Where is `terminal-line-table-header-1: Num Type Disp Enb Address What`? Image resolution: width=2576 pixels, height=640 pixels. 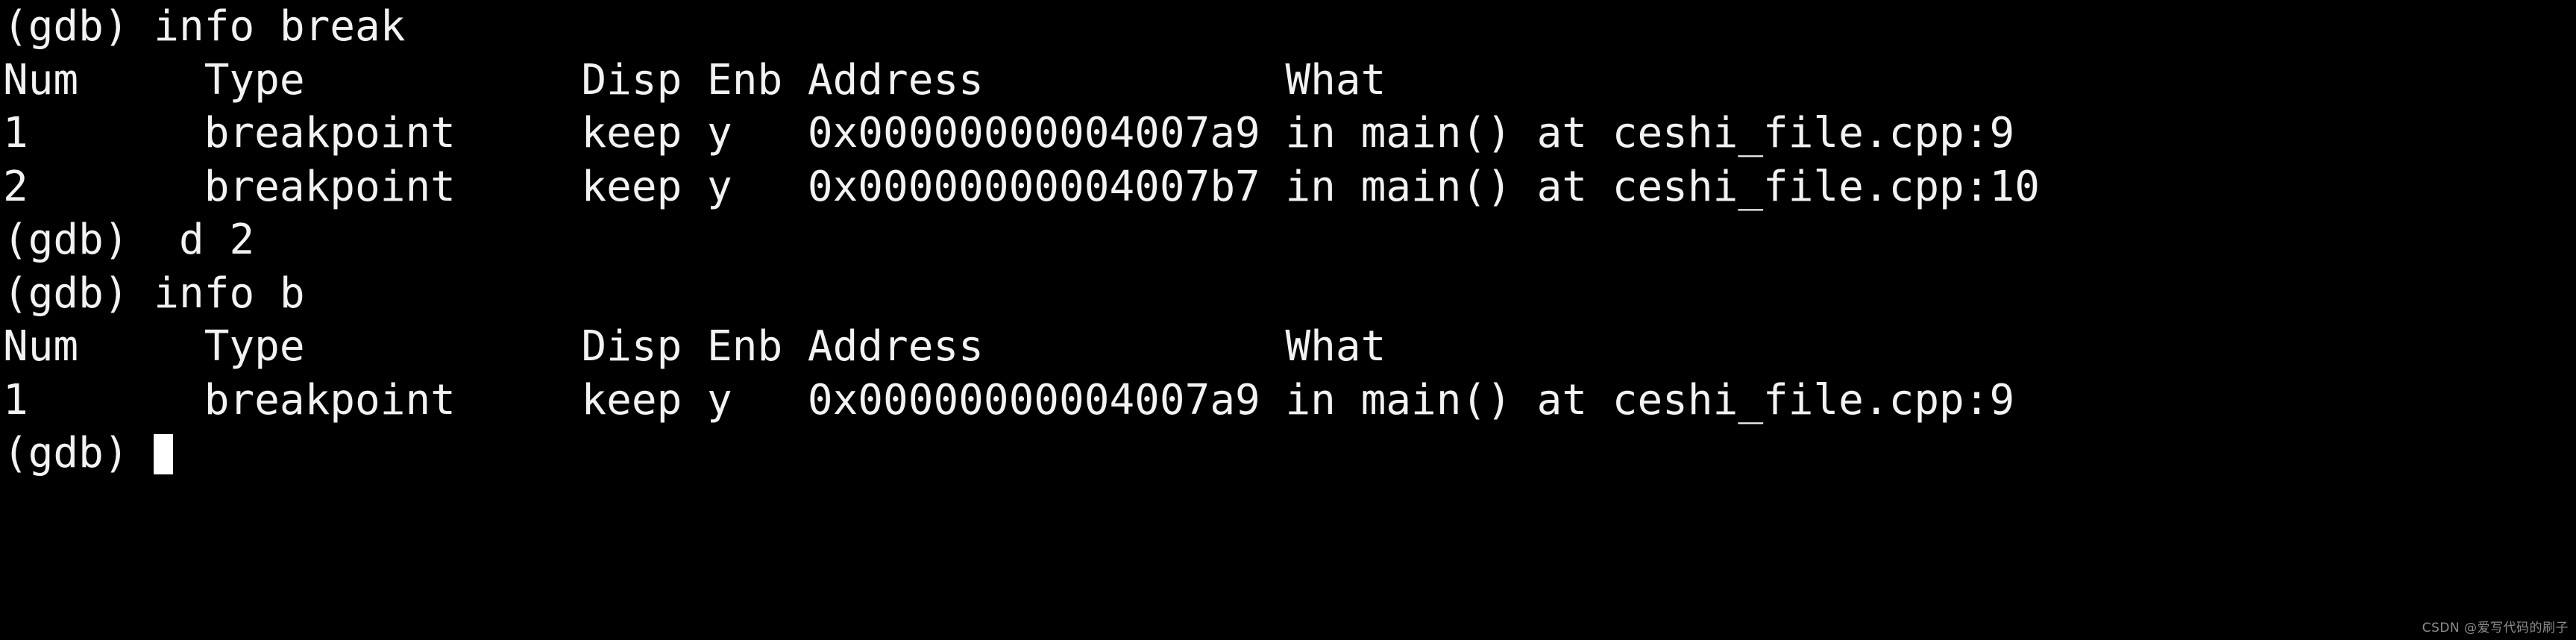 terminal-line-table-header-1: Num Type Disp Enb Address What is located at coordinates (1289, 80).